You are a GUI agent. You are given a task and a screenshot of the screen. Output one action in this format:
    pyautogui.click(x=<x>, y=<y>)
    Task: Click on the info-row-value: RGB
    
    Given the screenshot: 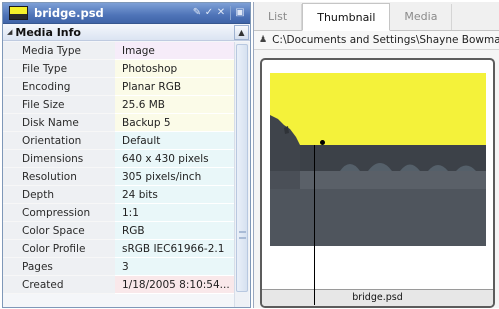 What is the action you would take?
    pyautogui.click(x=174, y=231)
    